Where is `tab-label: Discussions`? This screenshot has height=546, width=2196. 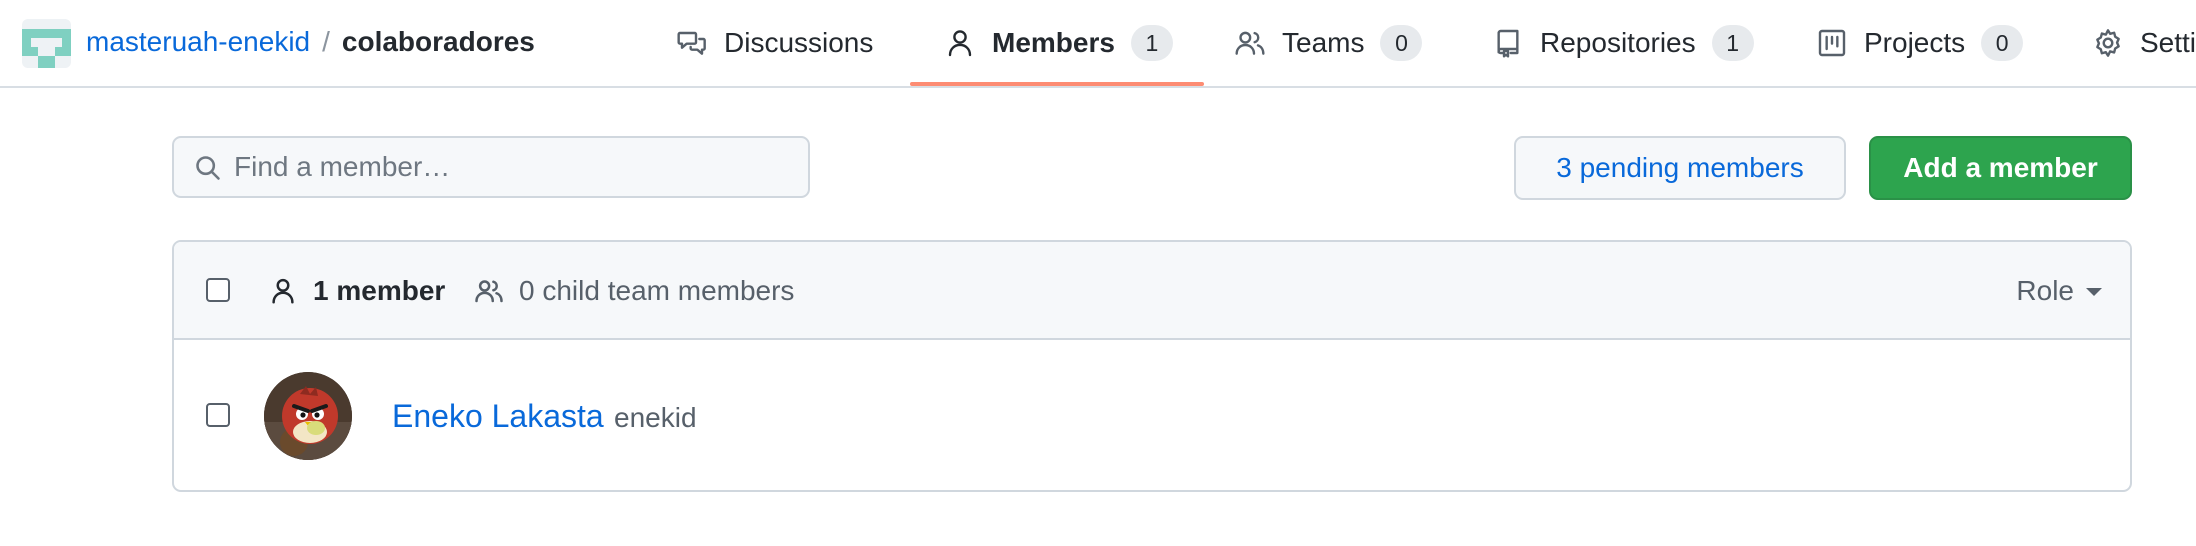
tab-label: Discussions is located at coordinates (799, 42).